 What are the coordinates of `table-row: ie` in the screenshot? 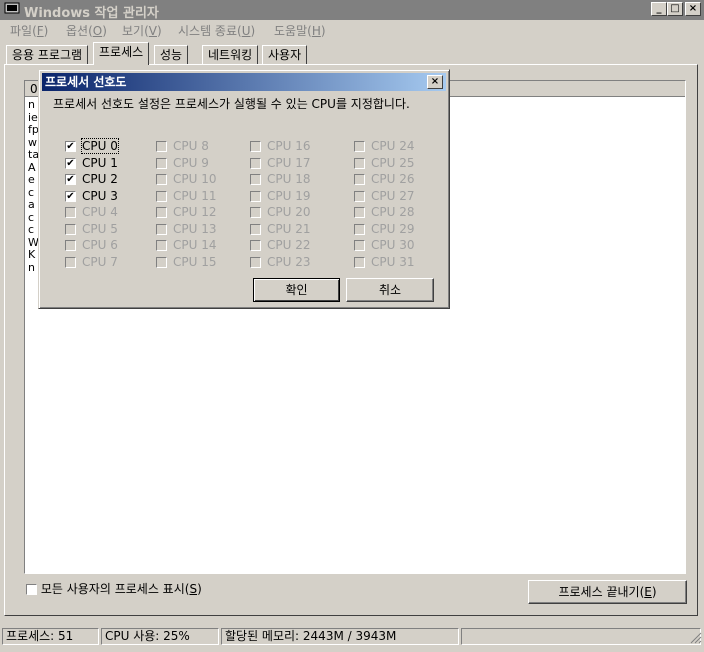 It's located at (33, 117).